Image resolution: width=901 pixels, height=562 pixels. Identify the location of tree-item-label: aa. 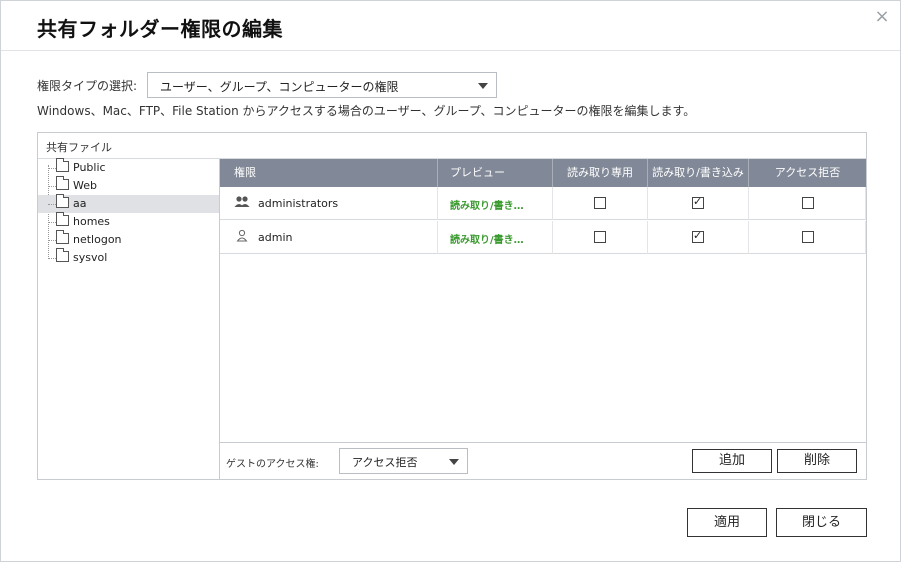
(80, 203).